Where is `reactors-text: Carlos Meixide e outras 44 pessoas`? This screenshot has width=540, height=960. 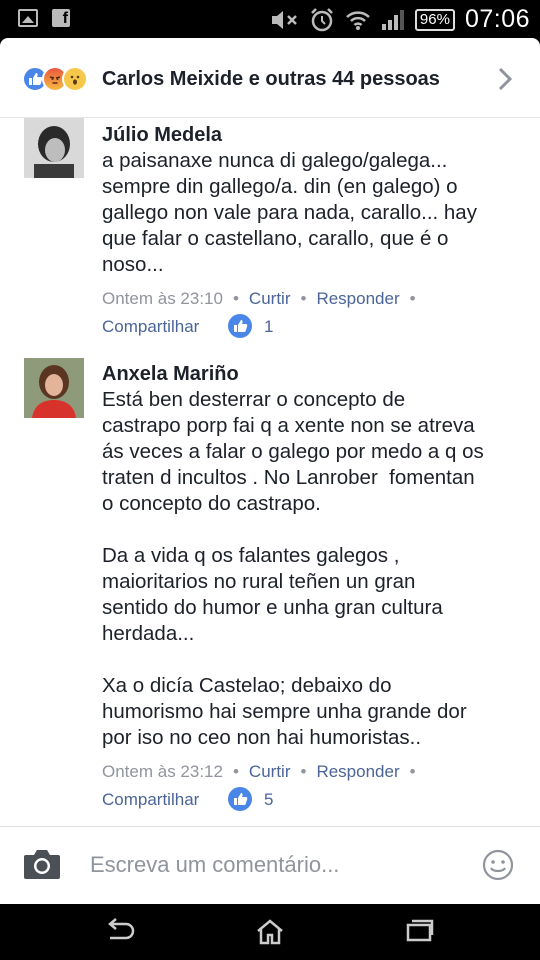 reactors-text: Carlos Meixide e outras 44 pessoas is located at coordinates (271, 79).